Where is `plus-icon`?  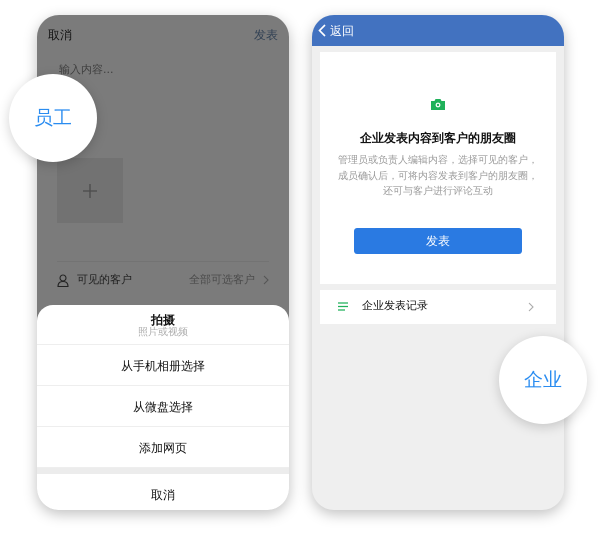 plus-icon is located at coordinates (90, 190).